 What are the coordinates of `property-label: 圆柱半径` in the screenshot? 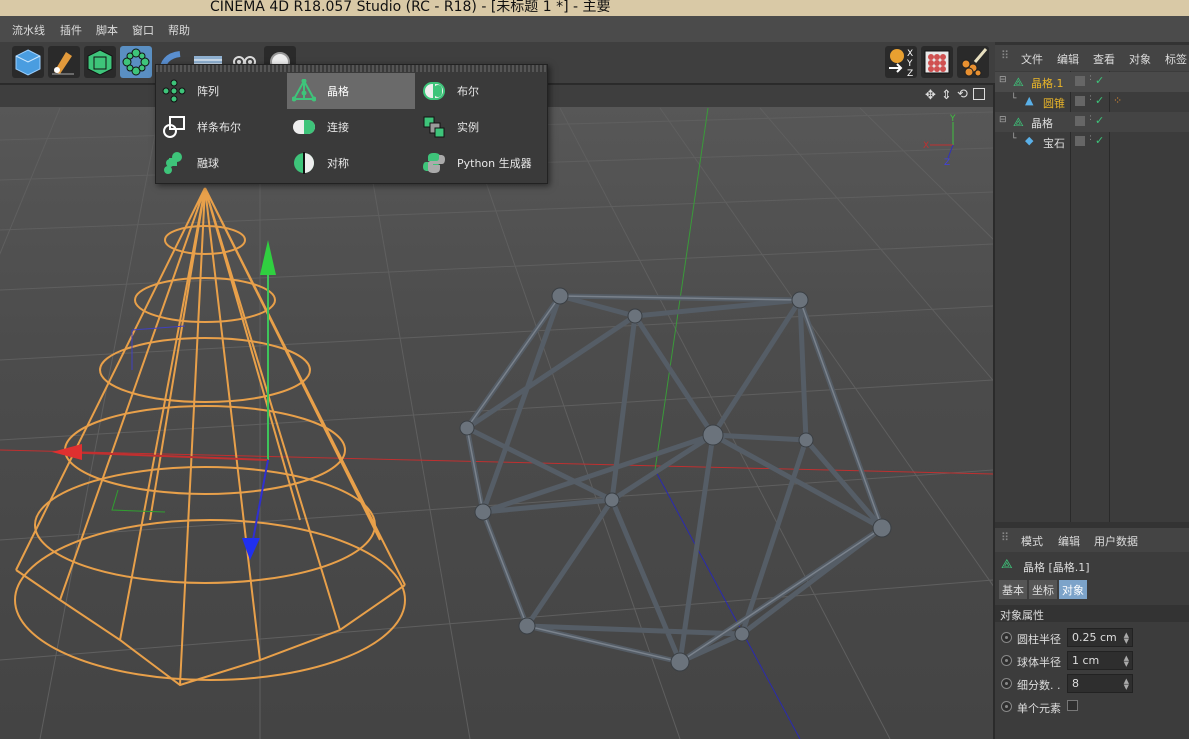 It's located at (1039, 639).